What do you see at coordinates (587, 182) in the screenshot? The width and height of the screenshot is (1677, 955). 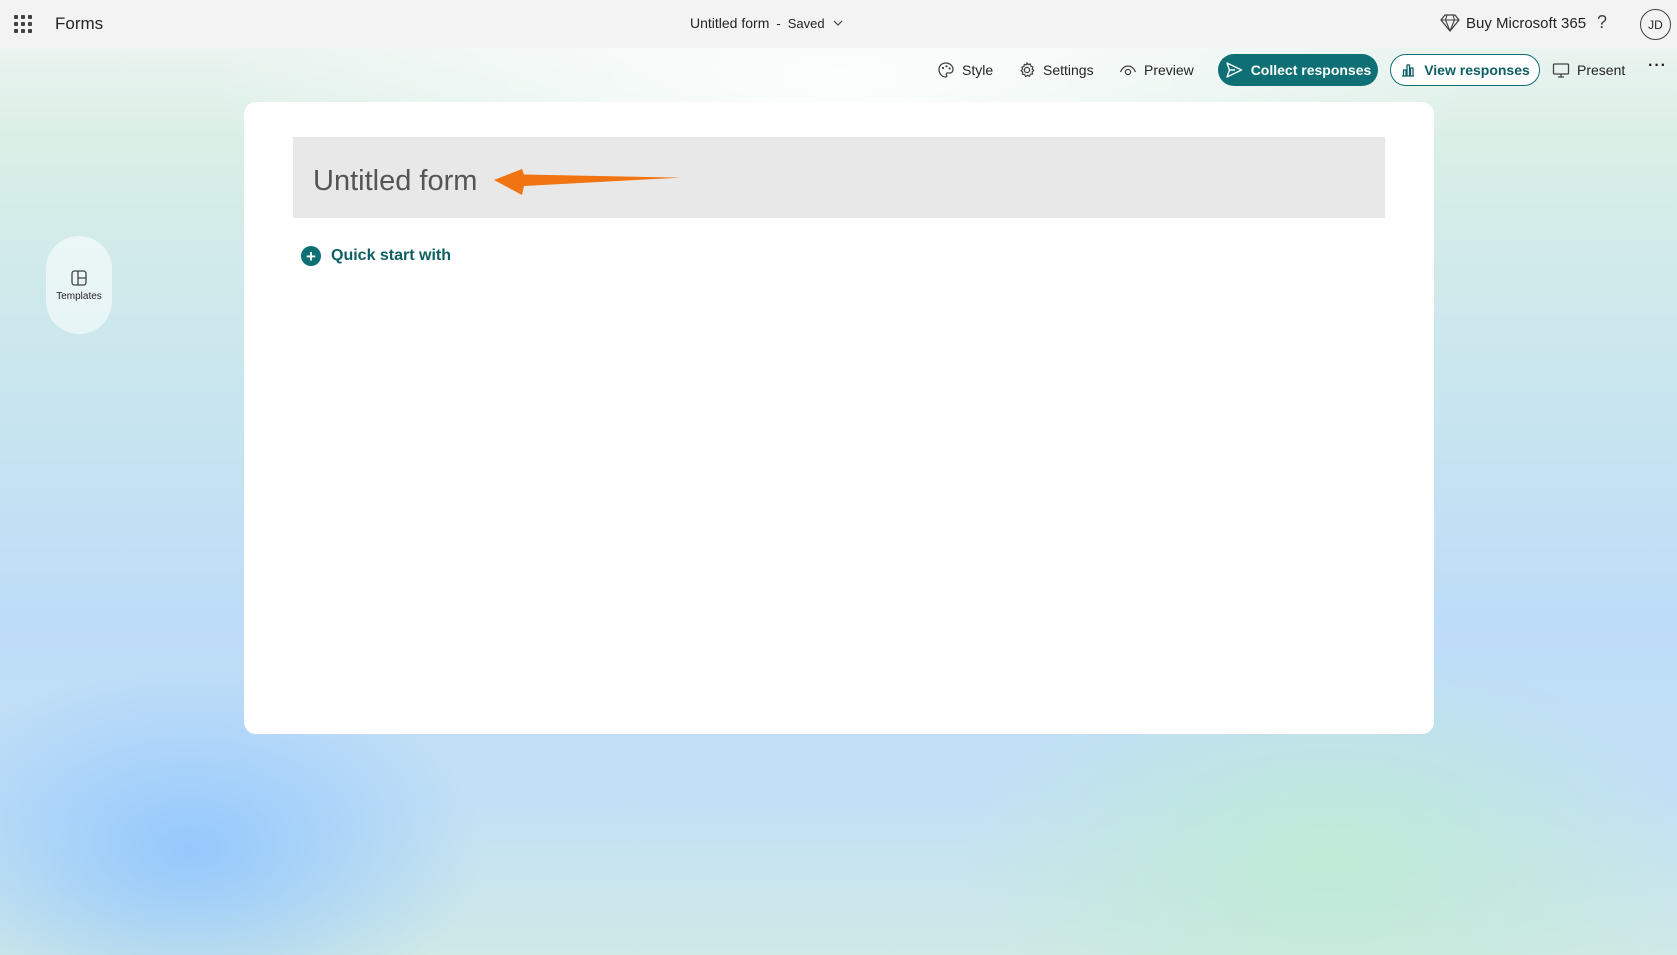 I see `annotation-arrow-icon` at bounding box center [587, 182].